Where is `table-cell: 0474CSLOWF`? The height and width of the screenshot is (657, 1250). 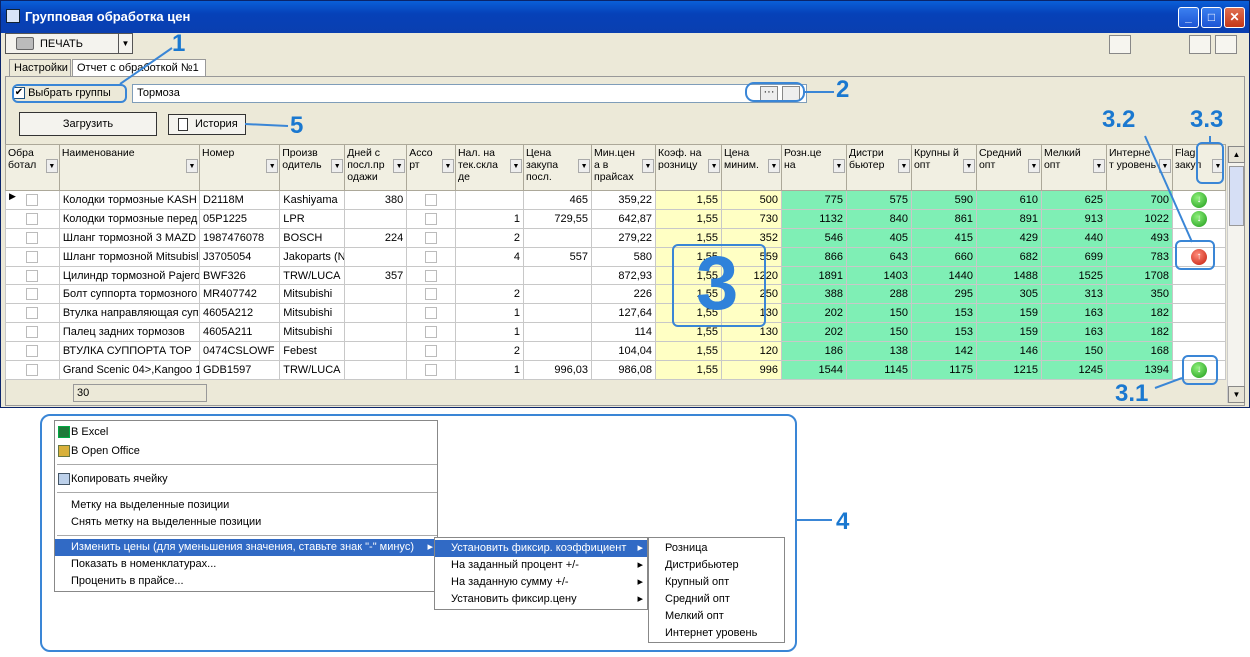
table-cell: 0474CSLOWF is located at coordinates (239, 351).